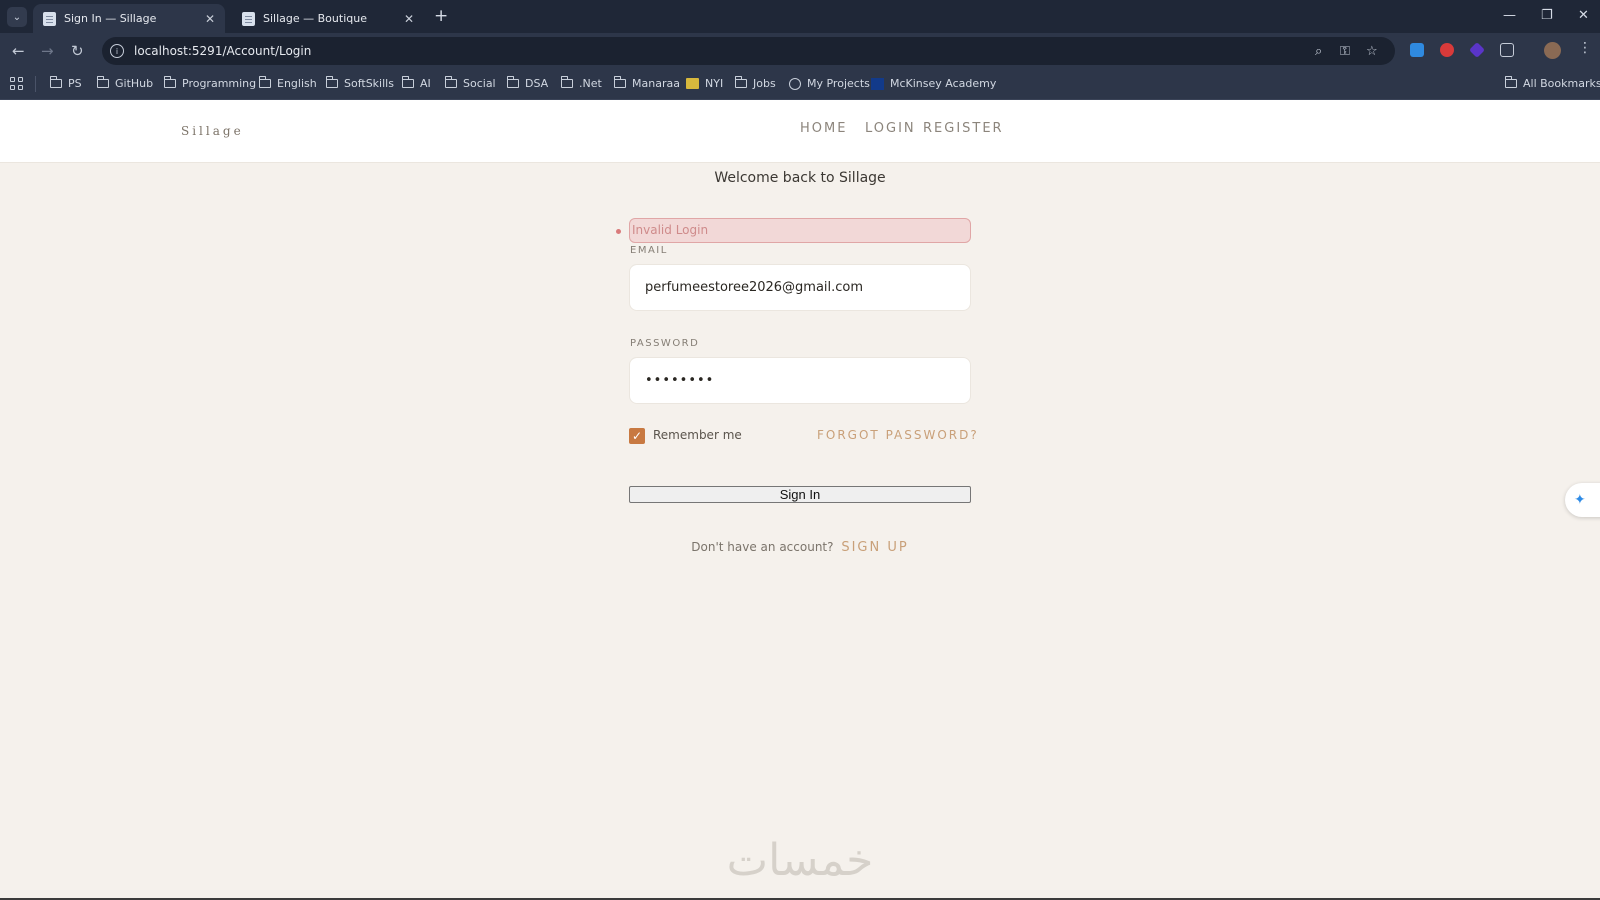  Describe the element at coordinates (1582, 500) in the screenshot. I see `sparkle-assistant-icon: ✦` at that location.